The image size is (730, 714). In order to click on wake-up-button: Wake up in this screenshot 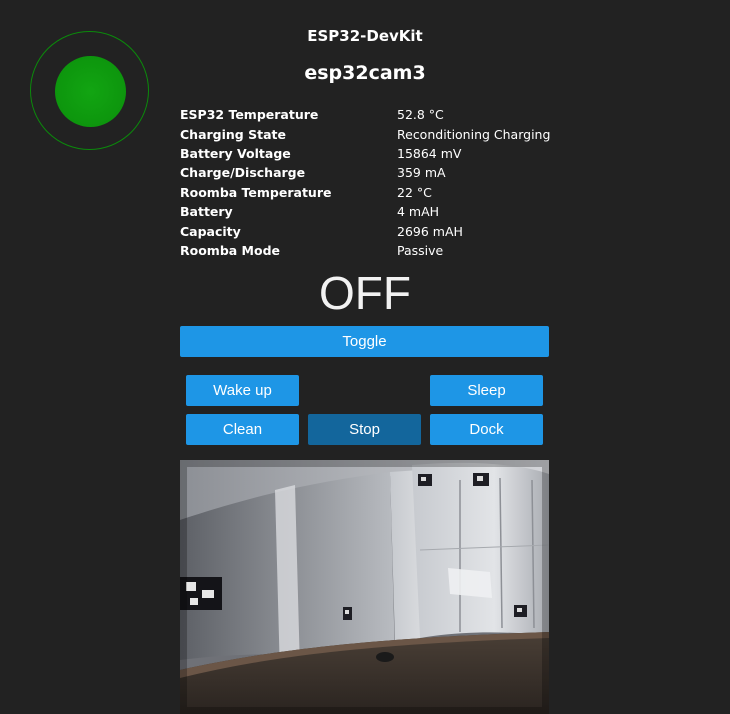, I will do `click(242, 390)`.